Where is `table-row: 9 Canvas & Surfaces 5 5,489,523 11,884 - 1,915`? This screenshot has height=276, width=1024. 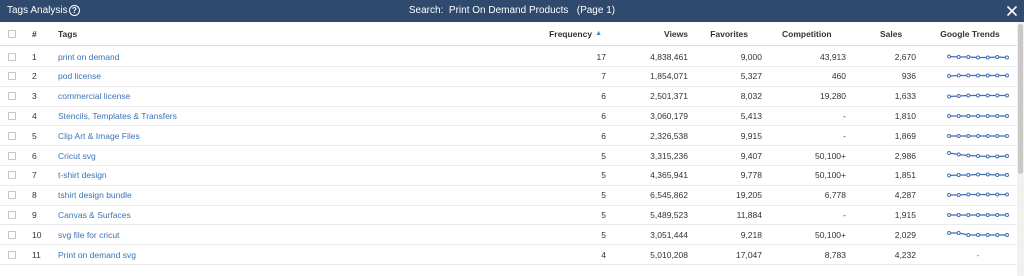 table-row: 9 Canvas & Surfaces 5 5,489,523 11,884 - 1,915 is located at coordinates (508, 215).